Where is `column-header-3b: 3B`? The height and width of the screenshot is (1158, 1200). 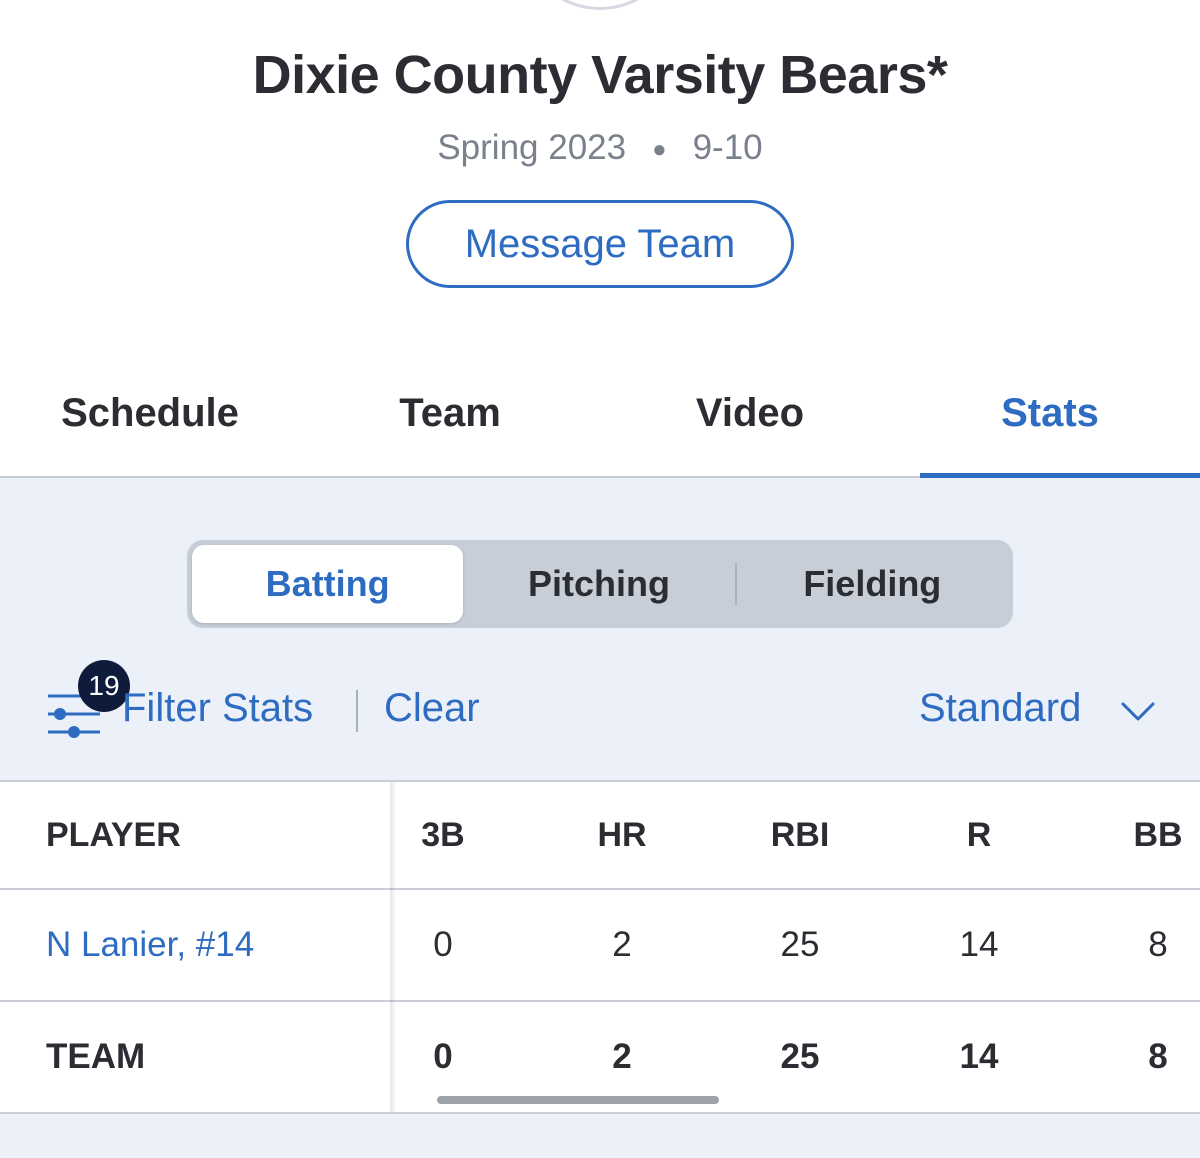
column-header-3b: 3B is located at coordinates (443, 835).